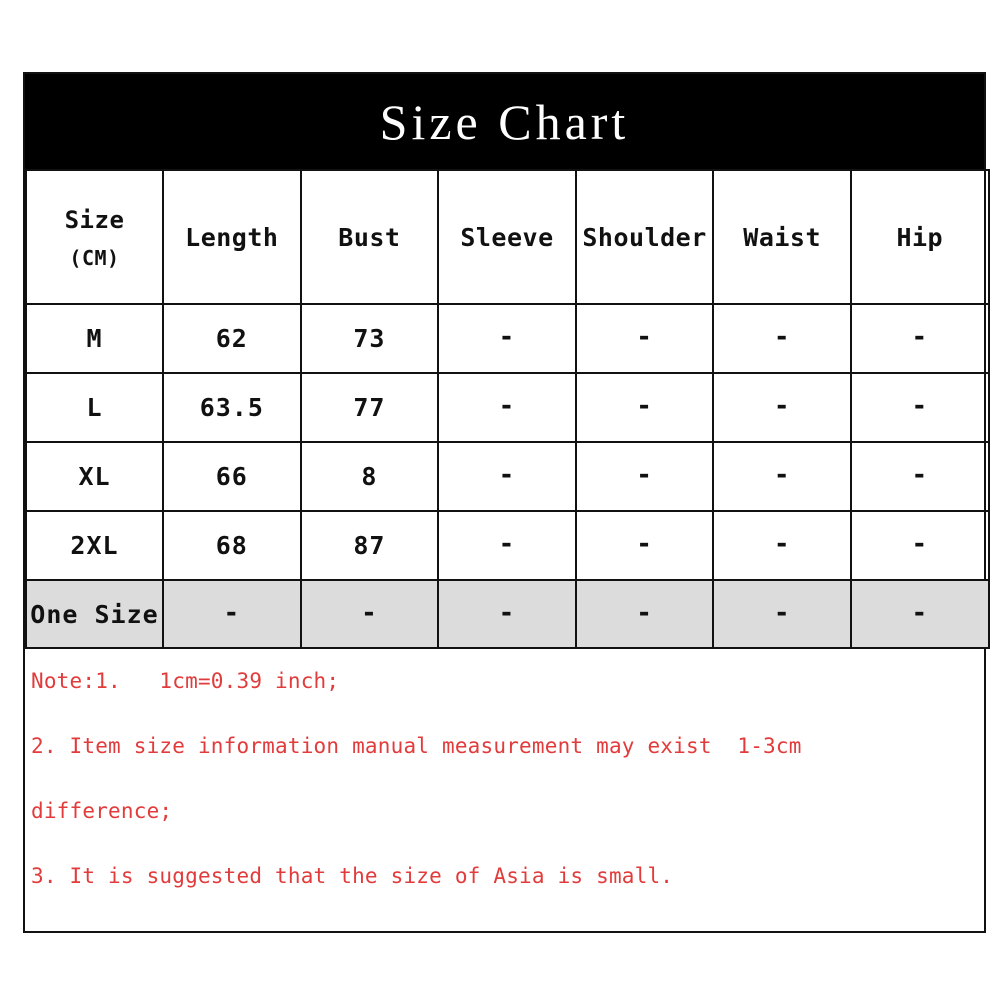  I want to click on cell-bust: -, so click(369, 614).